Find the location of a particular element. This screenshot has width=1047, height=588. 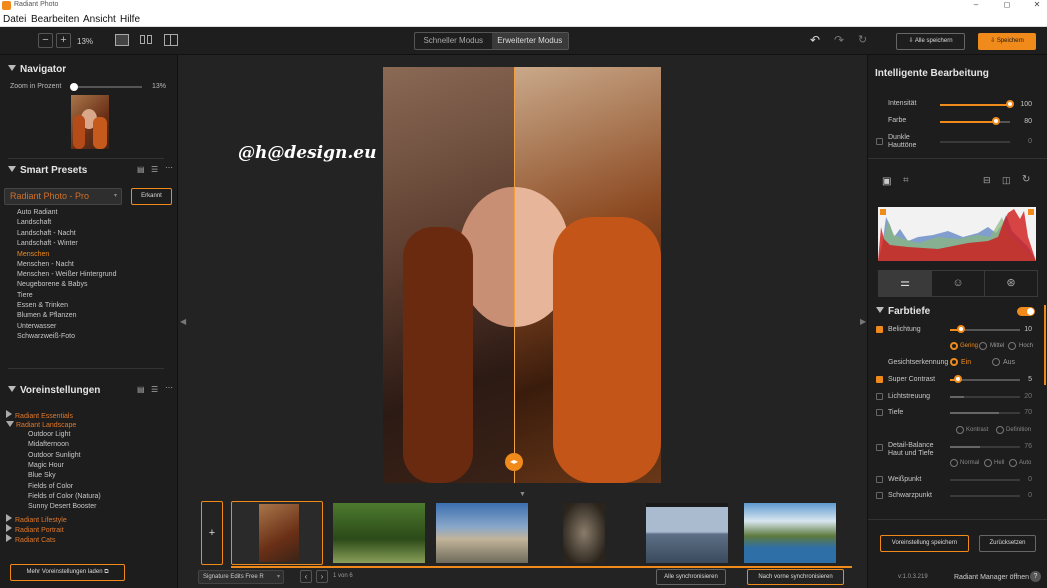

navigator-zoom-knob is located at coordinates (74, 87).